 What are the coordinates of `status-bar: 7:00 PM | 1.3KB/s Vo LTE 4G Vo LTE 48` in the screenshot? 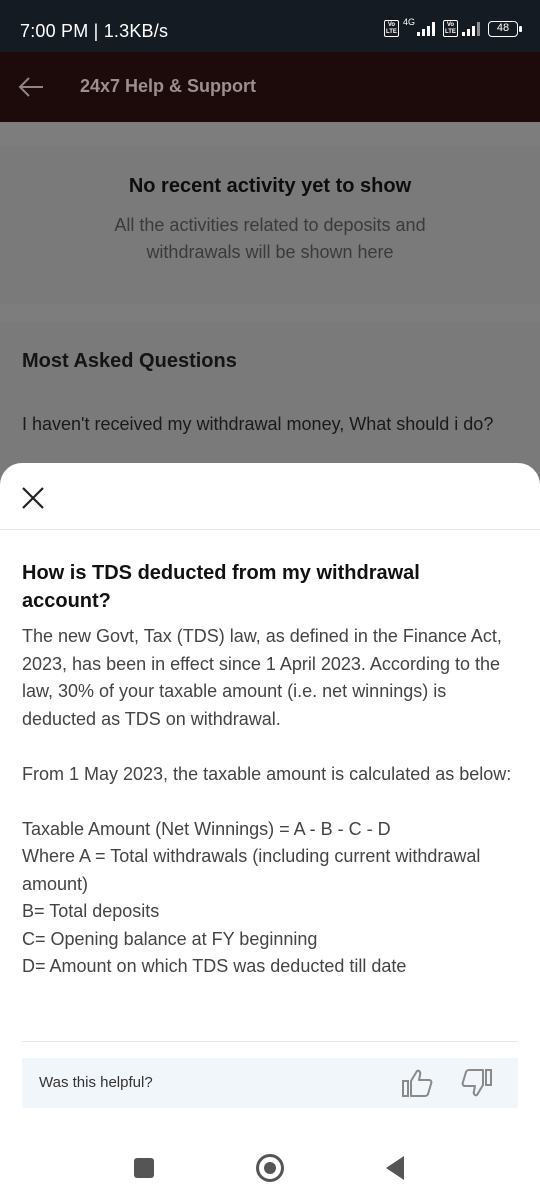 It's located at (270, 26).